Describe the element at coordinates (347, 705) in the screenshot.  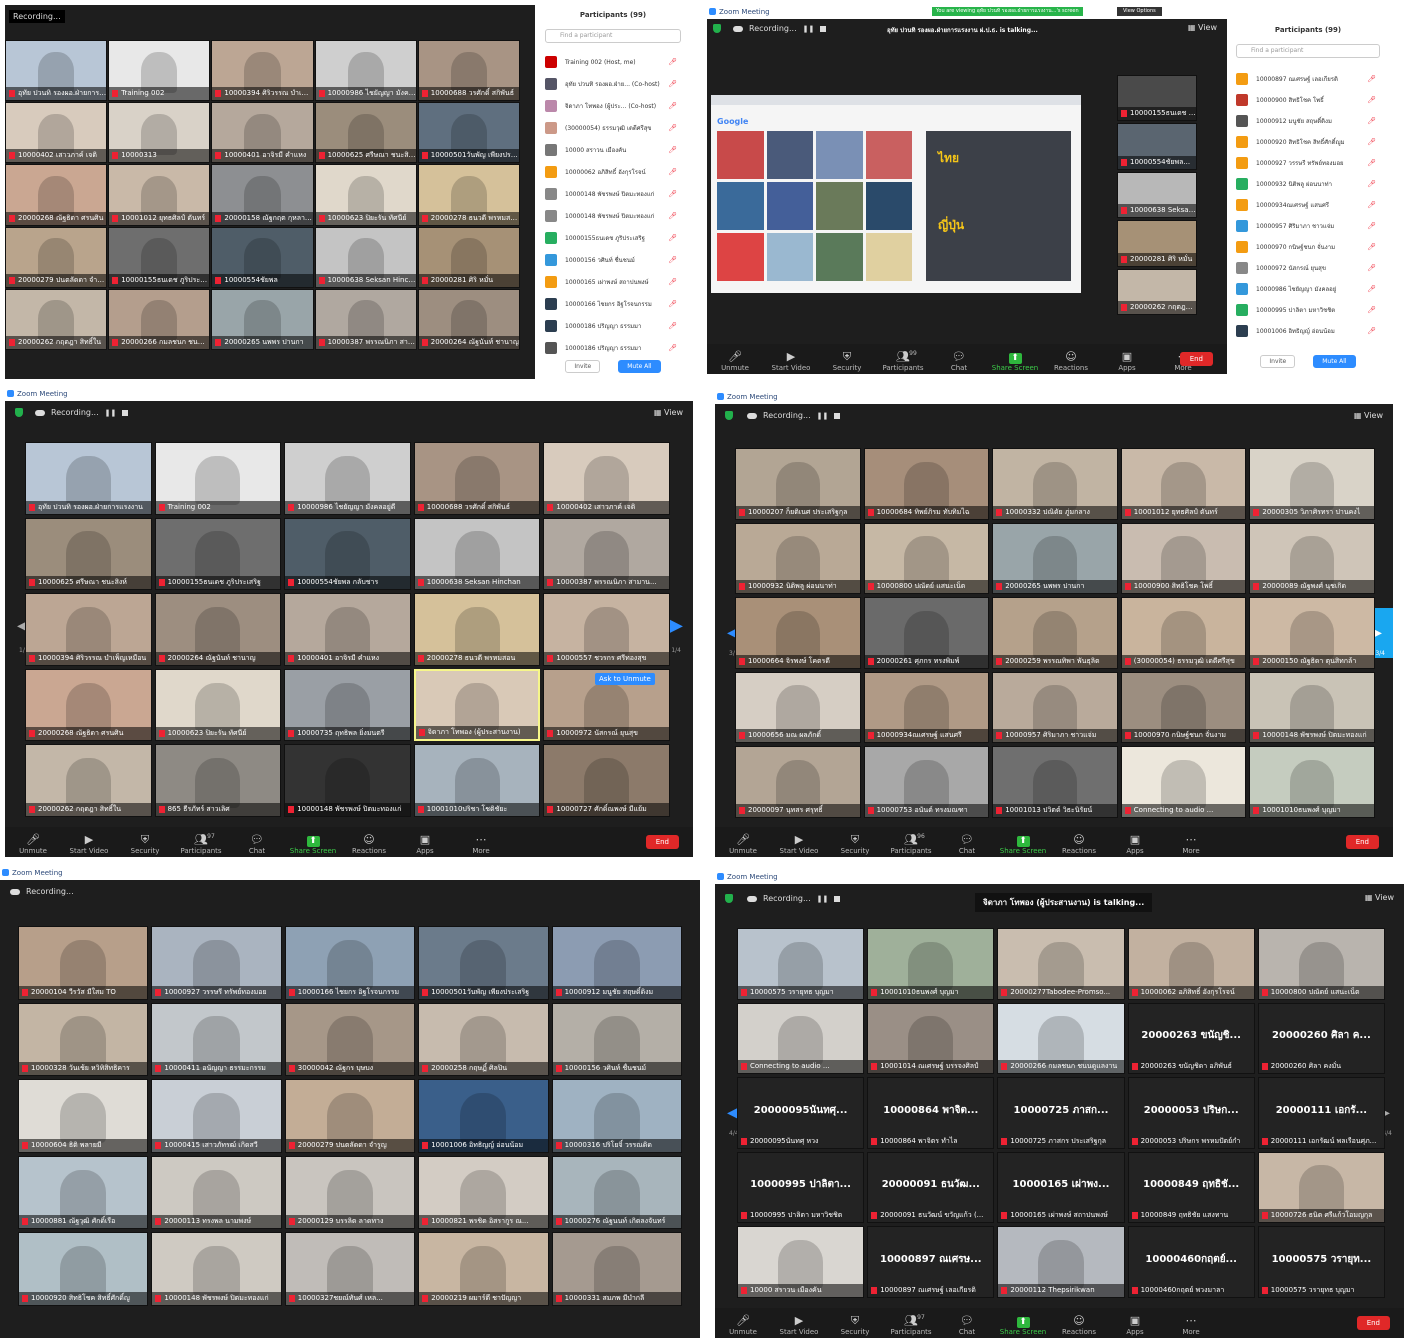
I see `video-tile: 10000735 ฤทธิพล ยิ่งมนตรี` at that location.